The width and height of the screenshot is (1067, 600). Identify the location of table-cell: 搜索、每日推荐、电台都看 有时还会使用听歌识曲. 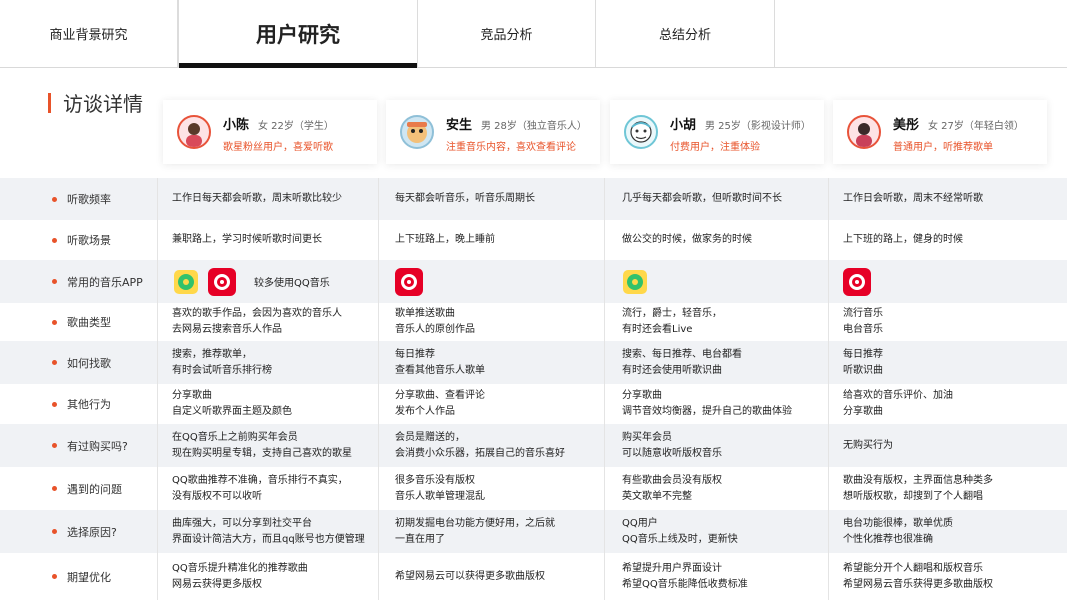
(682, 362).